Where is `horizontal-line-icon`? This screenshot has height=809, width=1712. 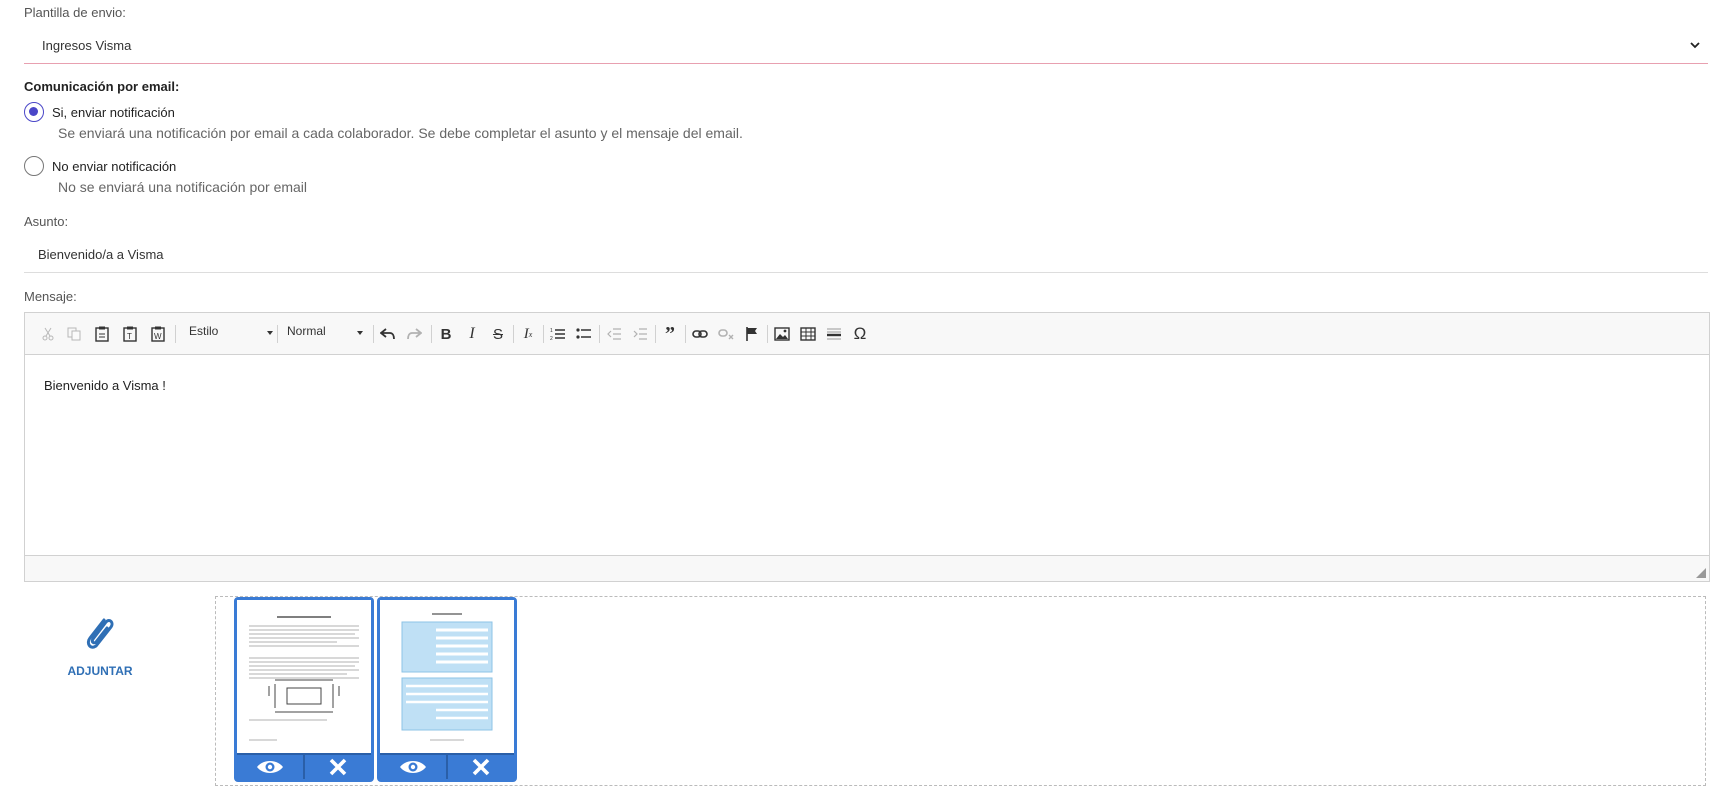 horizontal-line-icon is located at coordinates (834, 334).